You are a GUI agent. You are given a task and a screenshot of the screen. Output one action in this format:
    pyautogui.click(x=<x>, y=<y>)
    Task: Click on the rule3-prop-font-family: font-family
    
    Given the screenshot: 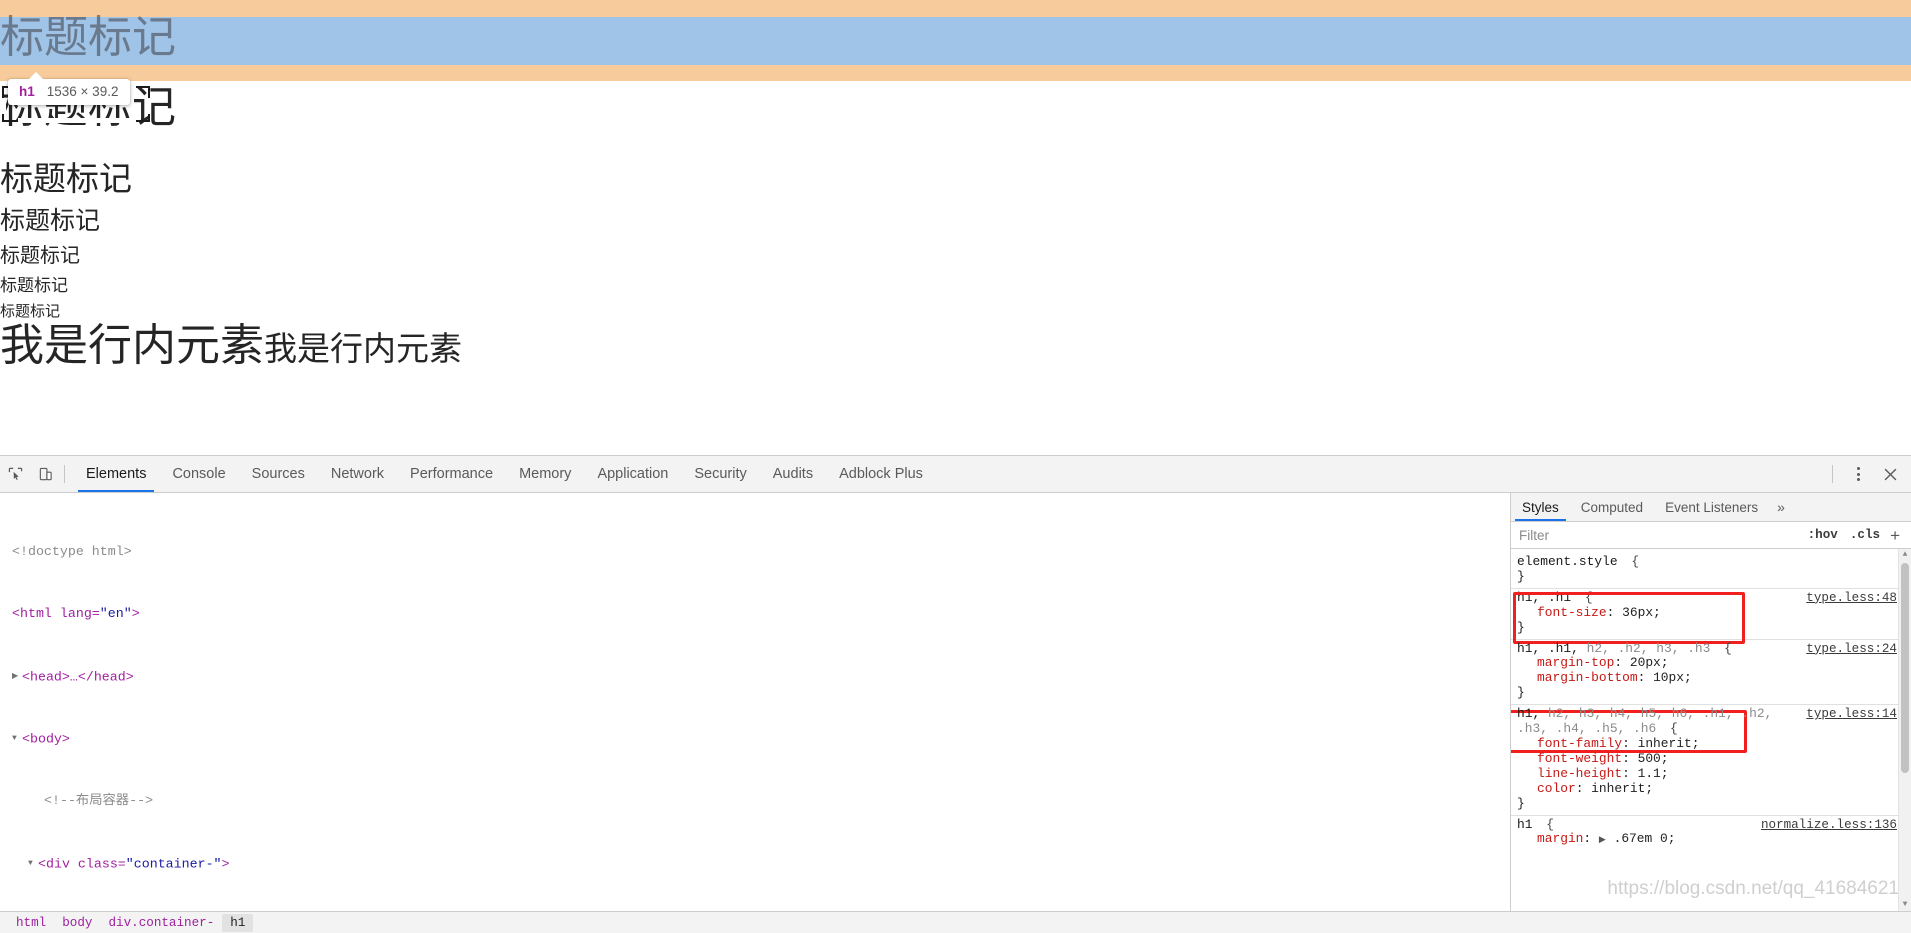 What is the action you would take?
    pyautogui.click(x=1579, y=743)
    